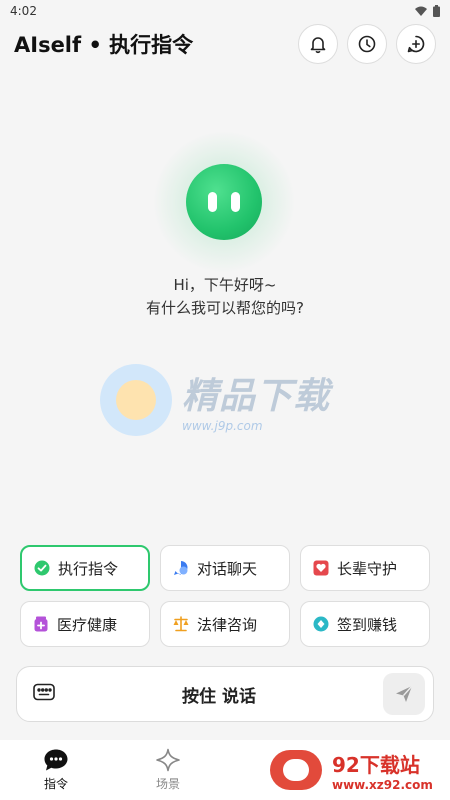  I want to click on command-chat-button: 对话聊天, so click(225, 568).